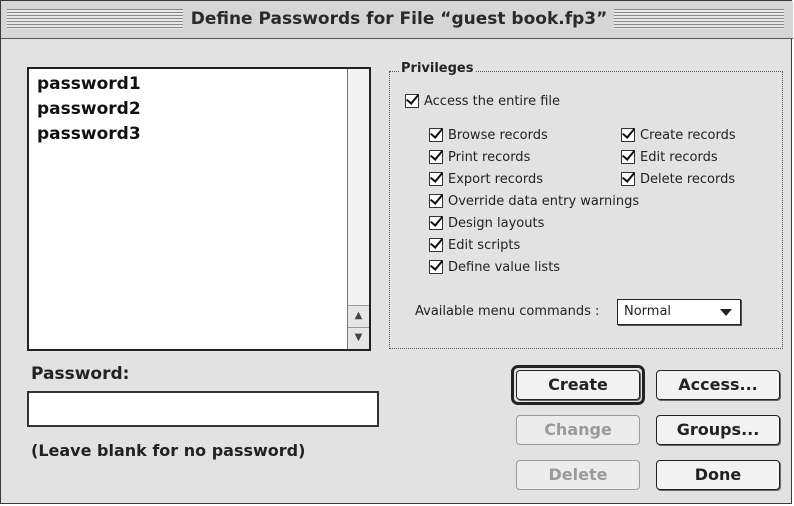 The image size is (794, 506). Describe the element at coordinates (726, 312) in the screenshot. I see `dropdown-arrow-icon` at that location.